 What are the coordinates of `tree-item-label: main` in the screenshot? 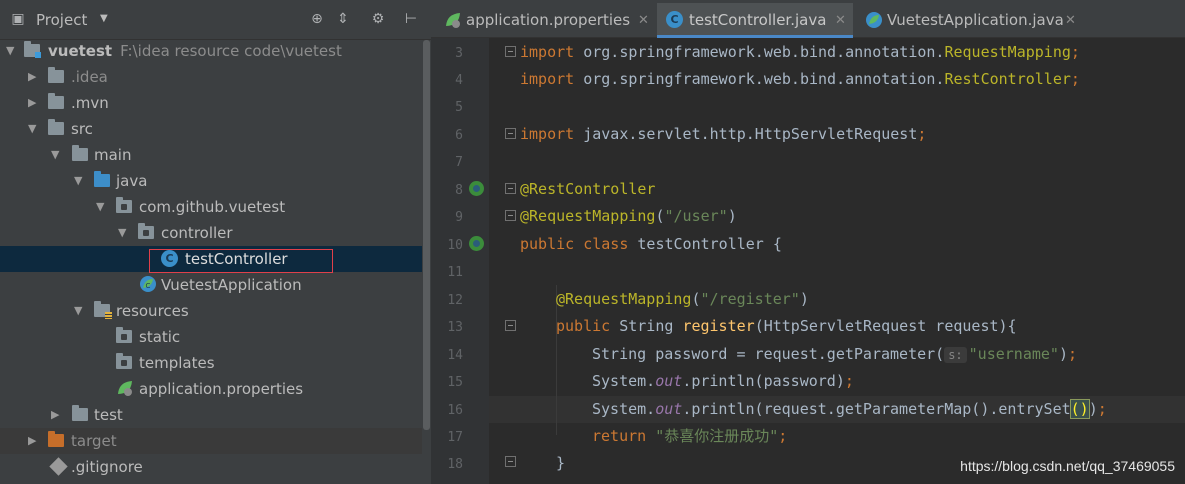 It's located at (113, 155).